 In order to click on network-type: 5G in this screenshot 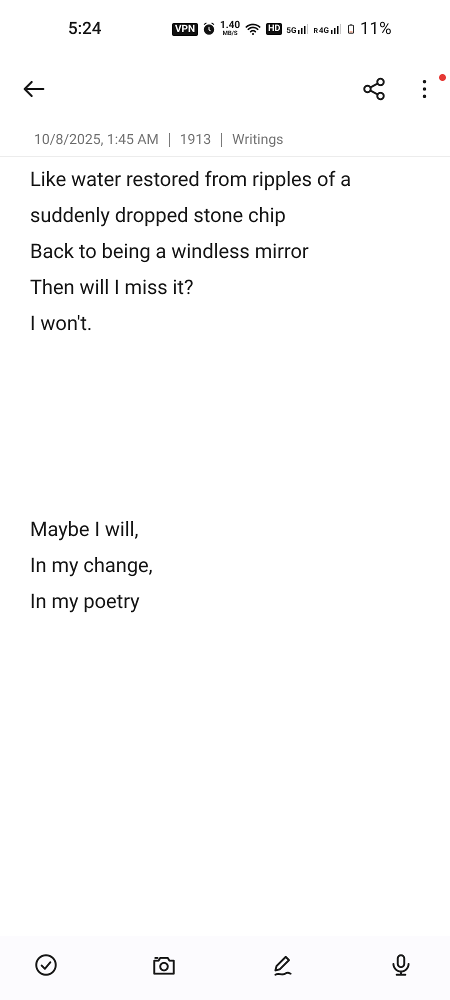, I will do `click(291, 31)`.